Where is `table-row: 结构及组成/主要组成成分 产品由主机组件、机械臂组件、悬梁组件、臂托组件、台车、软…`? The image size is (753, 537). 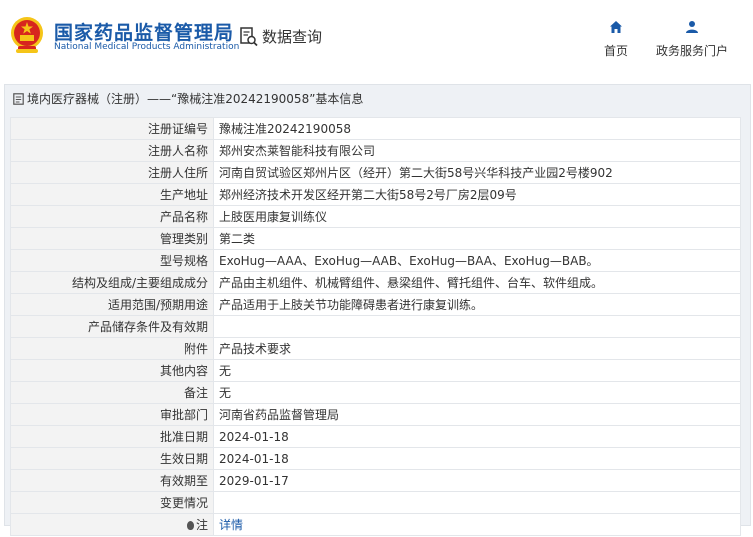
table-row: 结构及组成/主要组成成分 产品由主机组件、机械臂组件、悬梁组件、臂托组件、台车、软… is located at coordinates (375, 282).